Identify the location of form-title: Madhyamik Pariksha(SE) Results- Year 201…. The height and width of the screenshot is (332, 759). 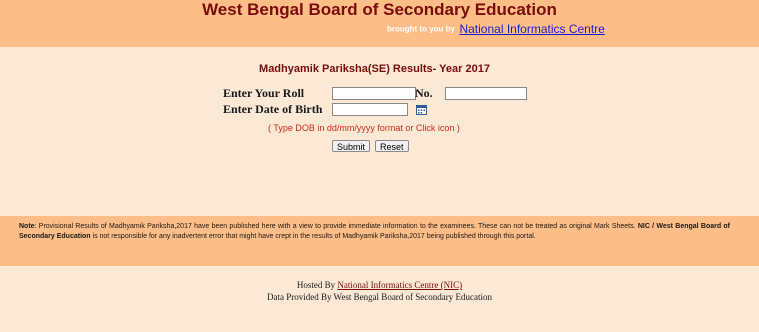
(374, 69).